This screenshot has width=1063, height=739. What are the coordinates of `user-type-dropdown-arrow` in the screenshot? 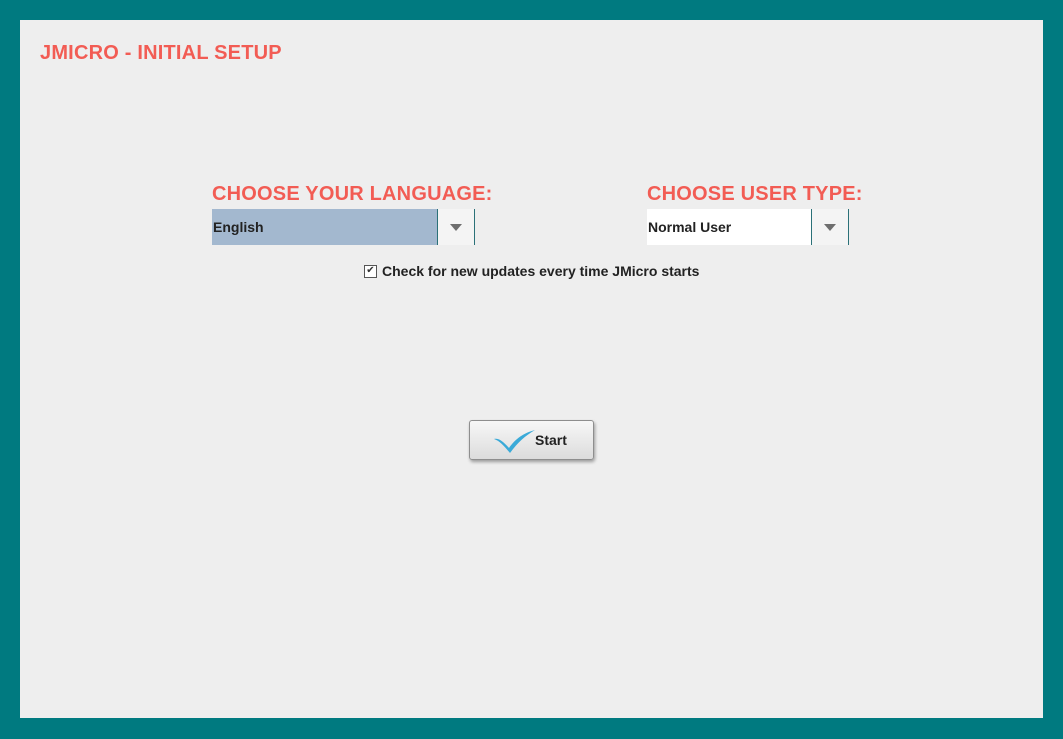 It's located at (829, 227).